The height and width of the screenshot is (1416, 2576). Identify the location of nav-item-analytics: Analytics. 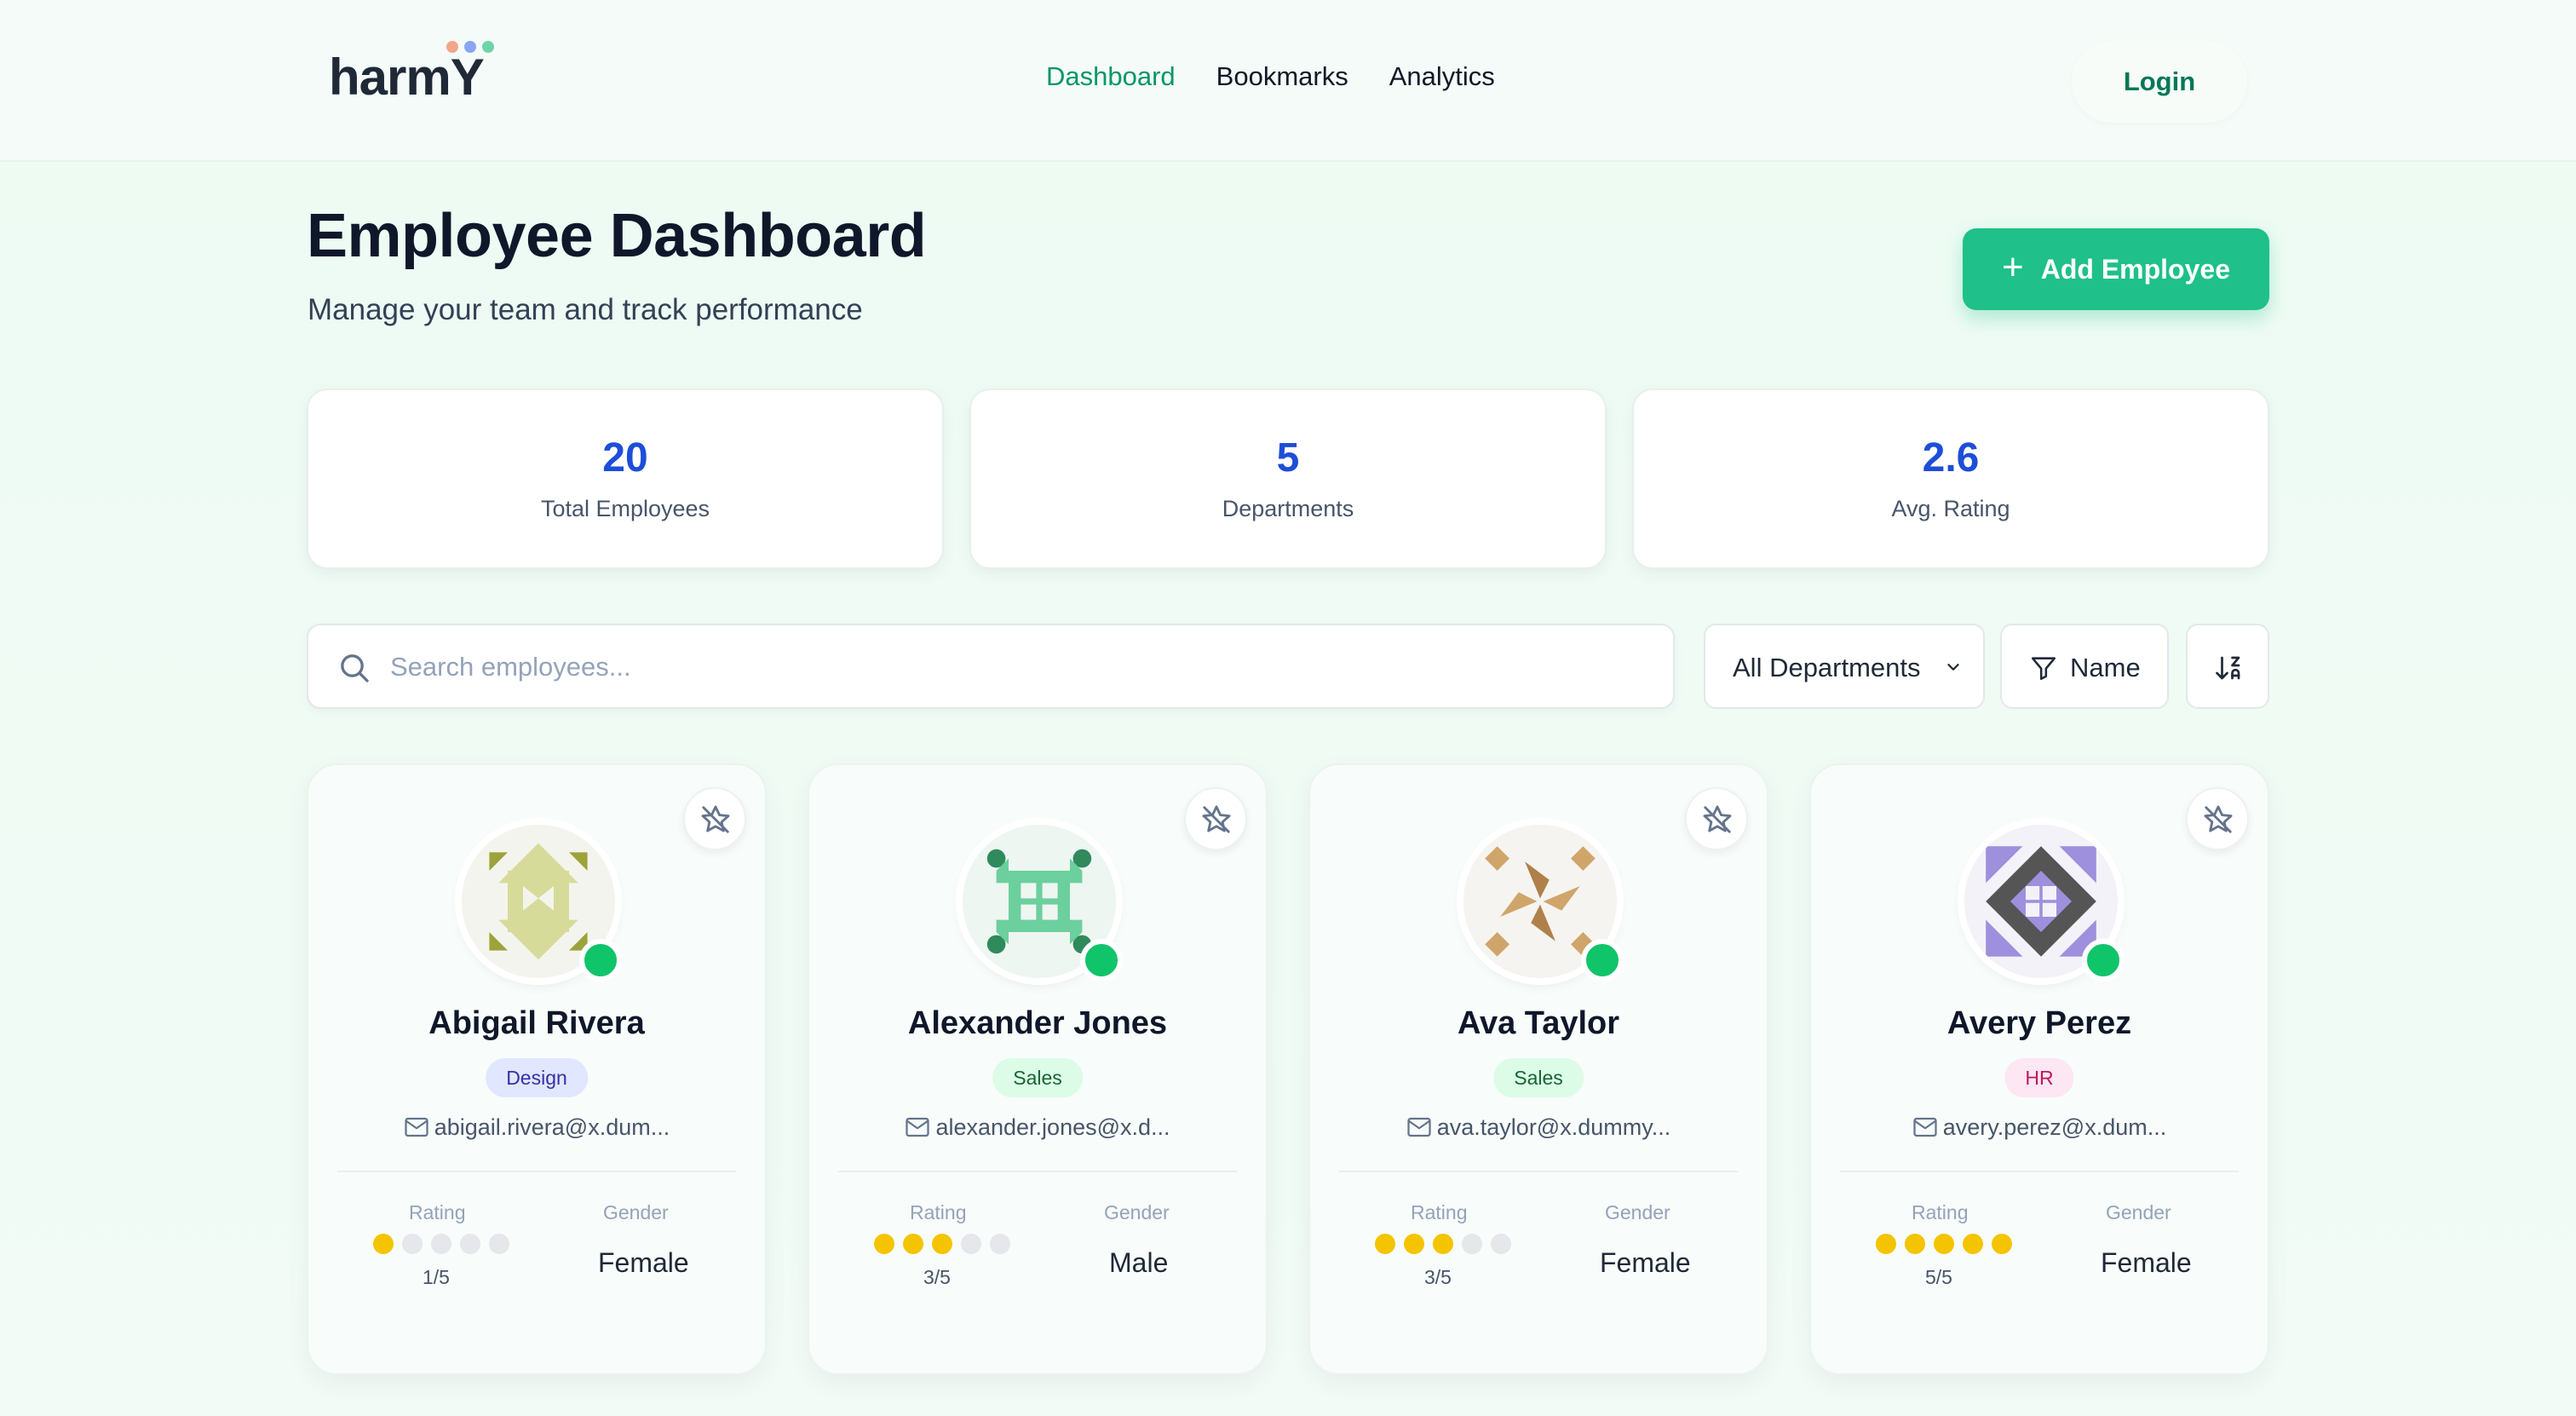
(1442, 76).